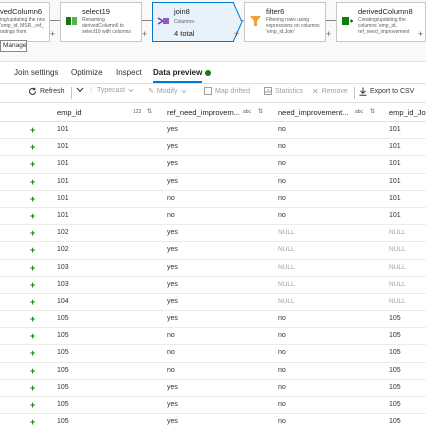  Describe the element at coordinates (36, 72) in the screenshot. I see `tab-join-settings: Join settings` at that location.